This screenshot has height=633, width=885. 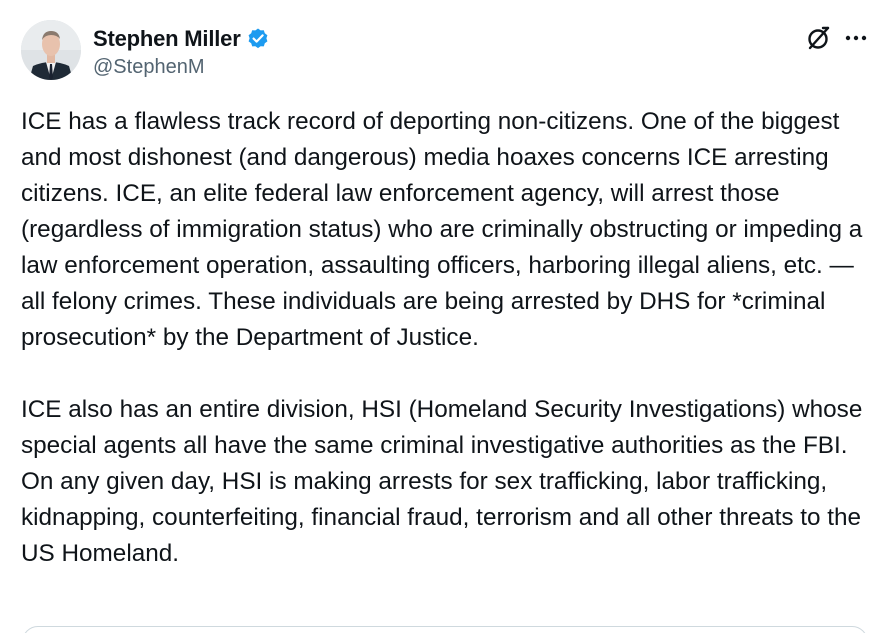 I want to click on author-names: Stephen Miller @StephenM, so click(x=181, y=52).